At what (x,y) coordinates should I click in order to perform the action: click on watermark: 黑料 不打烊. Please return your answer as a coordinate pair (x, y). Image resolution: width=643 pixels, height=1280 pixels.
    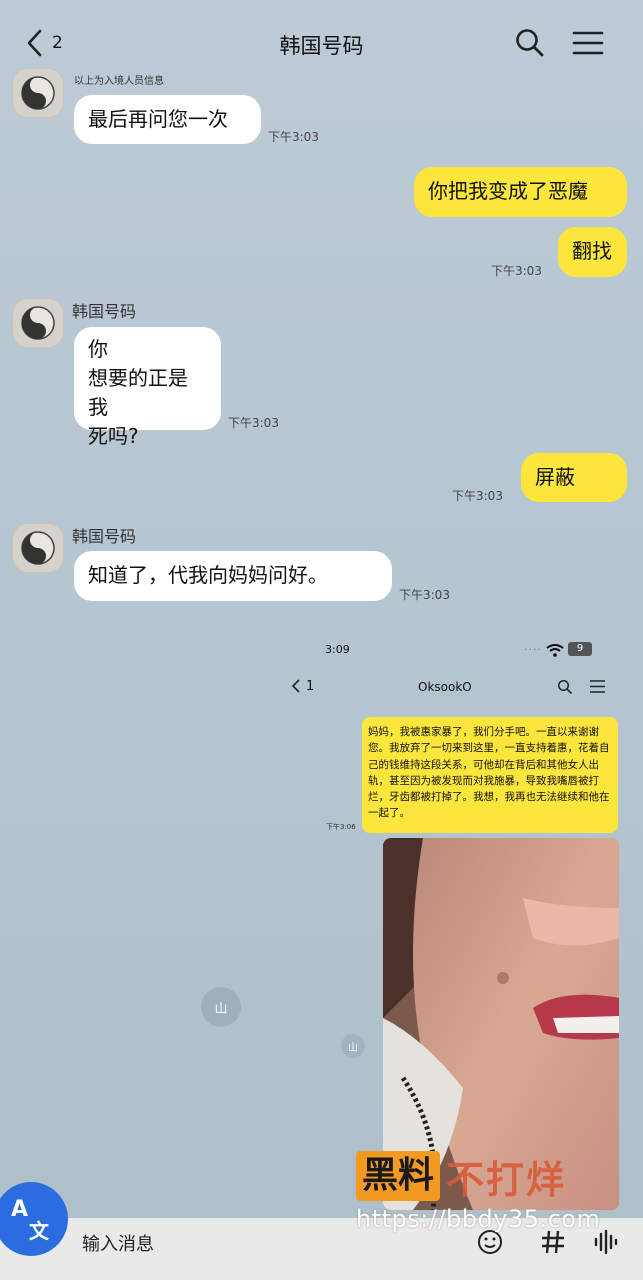
    Looking at the image, I should click on (461, 1176).